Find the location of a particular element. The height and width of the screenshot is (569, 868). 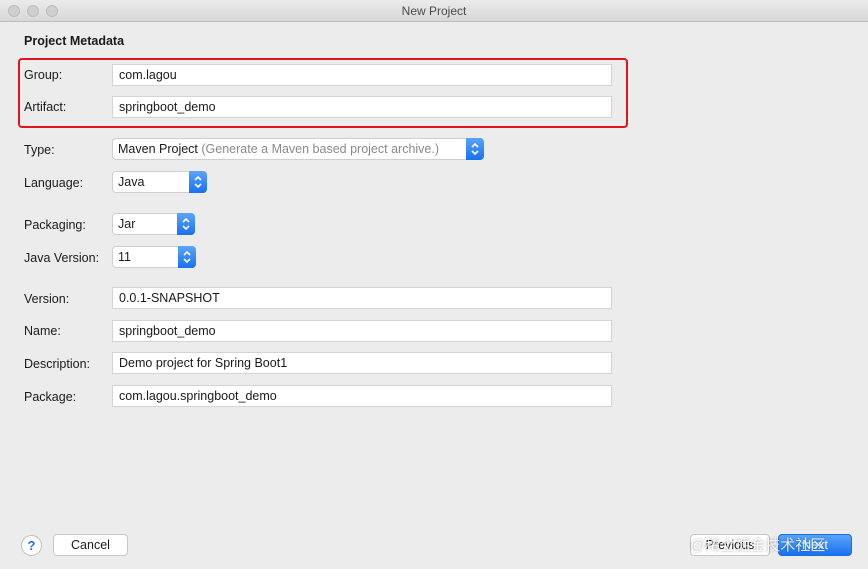

help-icon: ? is located at coordinates (31, 545).